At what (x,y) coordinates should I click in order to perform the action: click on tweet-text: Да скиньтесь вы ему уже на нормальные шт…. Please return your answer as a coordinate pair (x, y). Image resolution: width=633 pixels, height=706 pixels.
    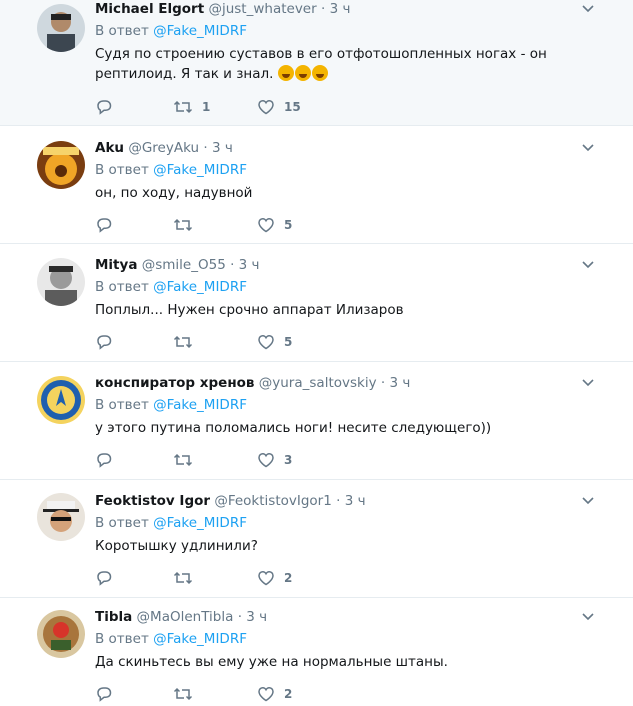
    Looking at the image, I should click on (271, 662).